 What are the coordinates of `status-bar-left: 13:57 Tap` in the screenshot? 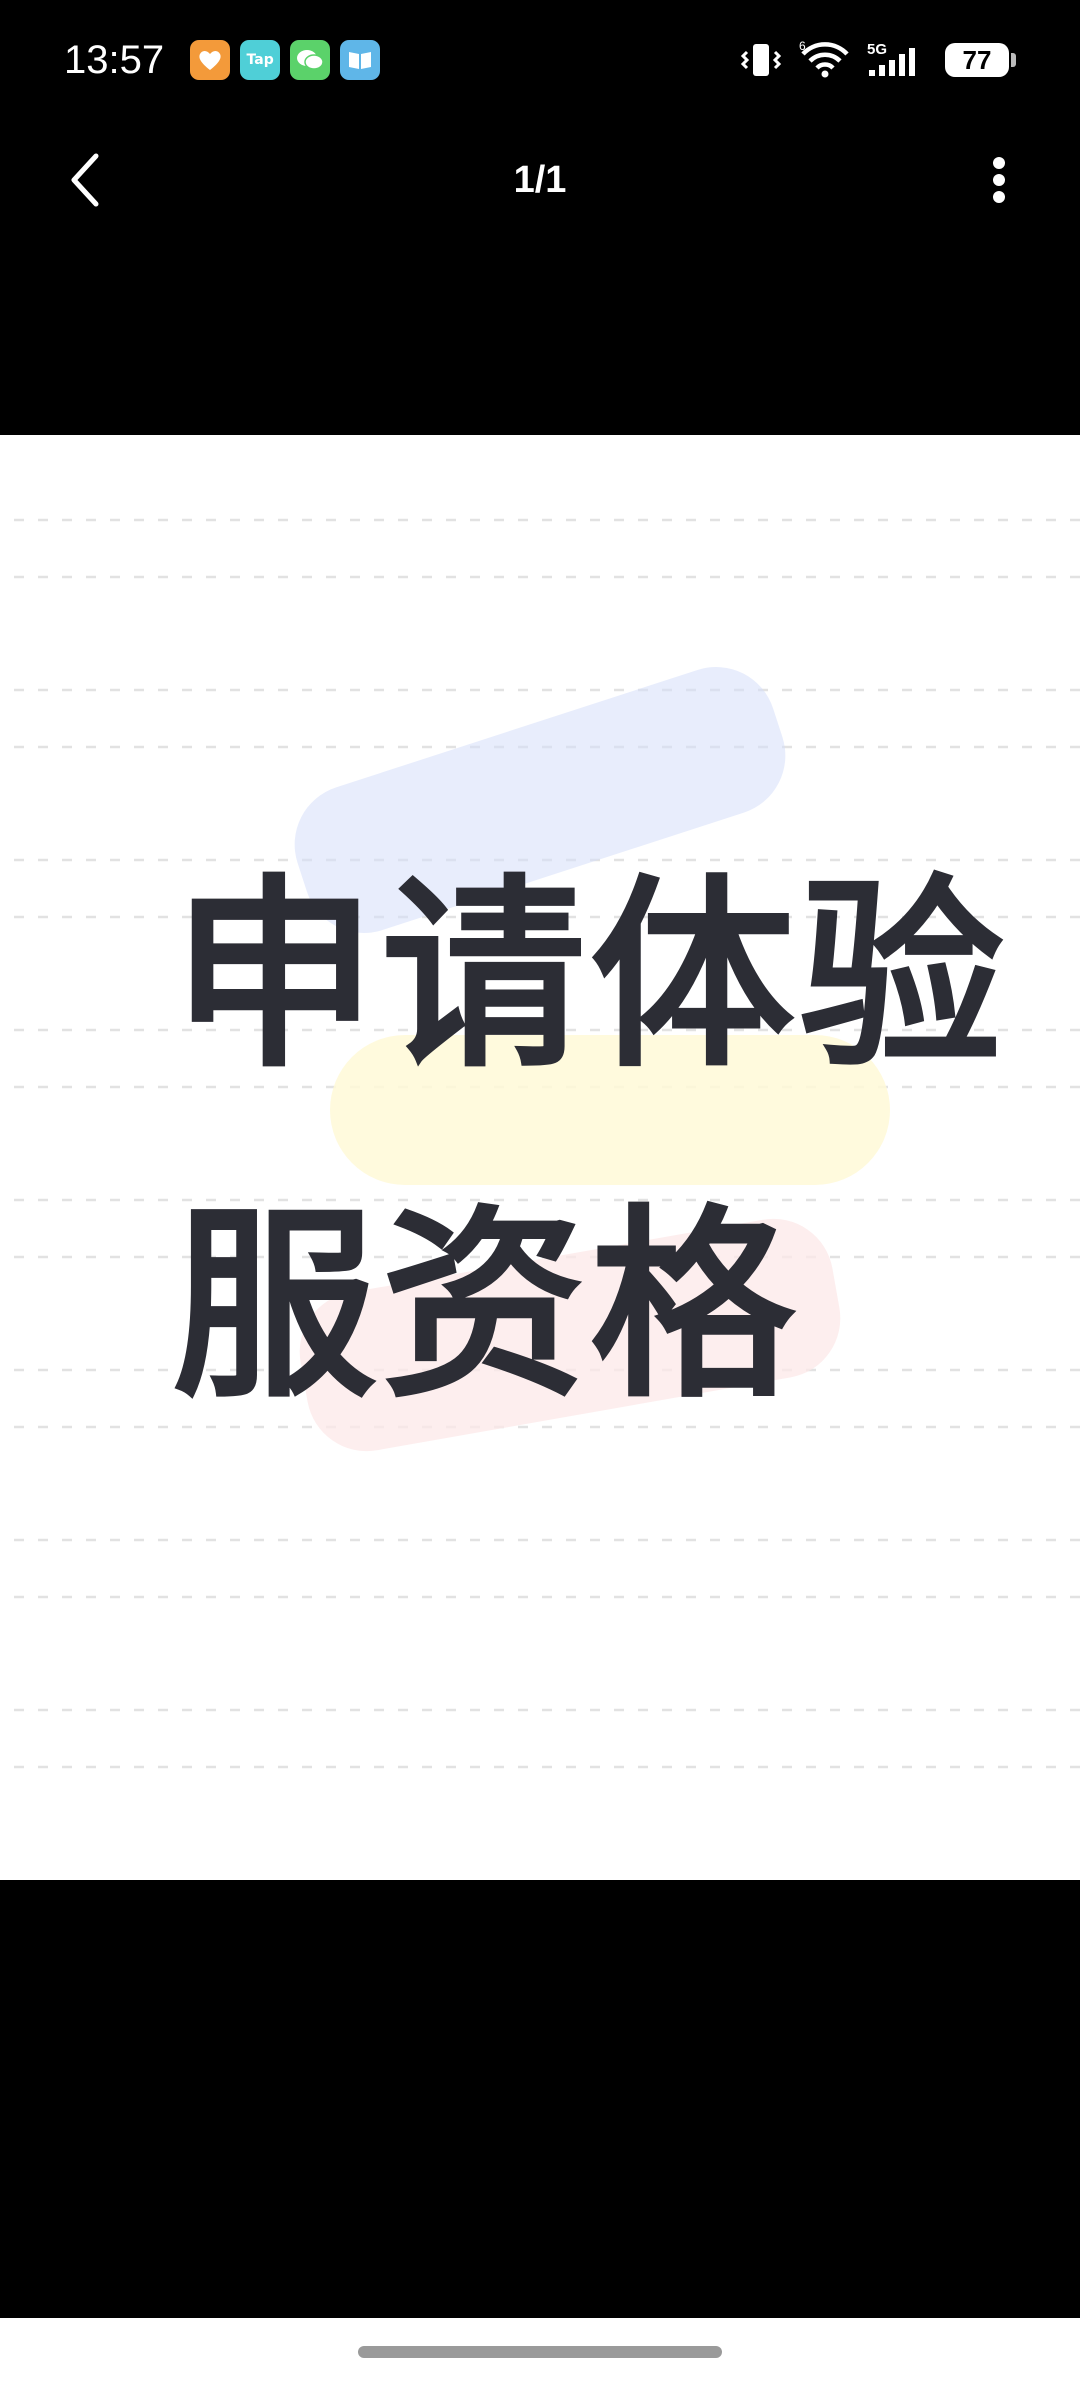 It's located at (222, 60).